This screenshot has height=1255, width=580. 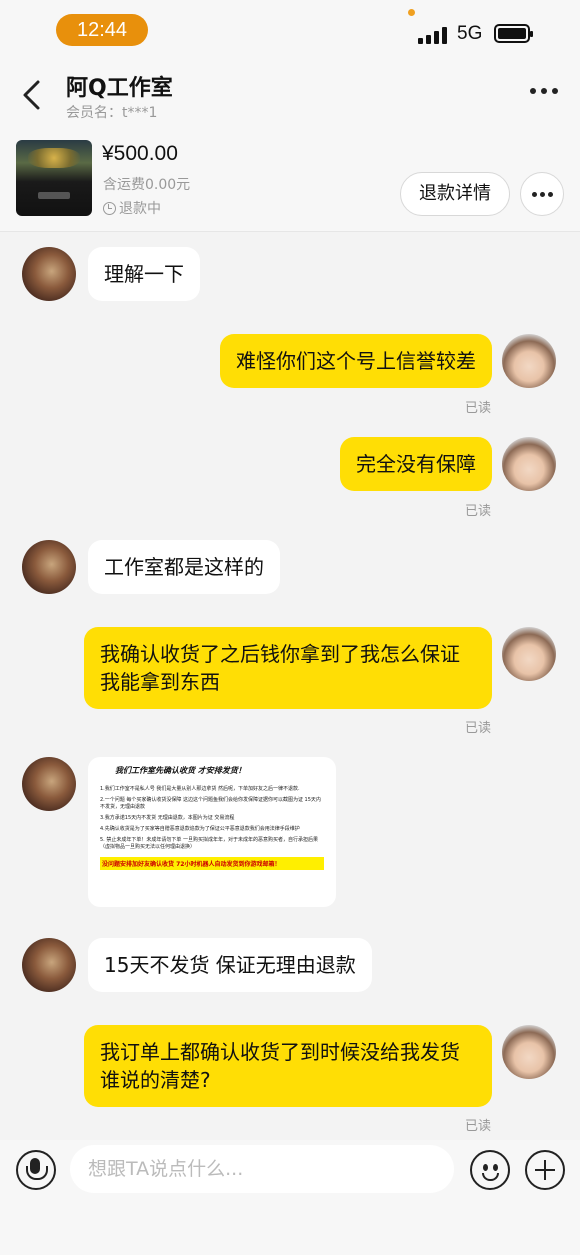 I want to click on message-bubble: 我订单上都确认收货了到时候没给我发货谁说的清楚?, so click(x=288, y=1066).